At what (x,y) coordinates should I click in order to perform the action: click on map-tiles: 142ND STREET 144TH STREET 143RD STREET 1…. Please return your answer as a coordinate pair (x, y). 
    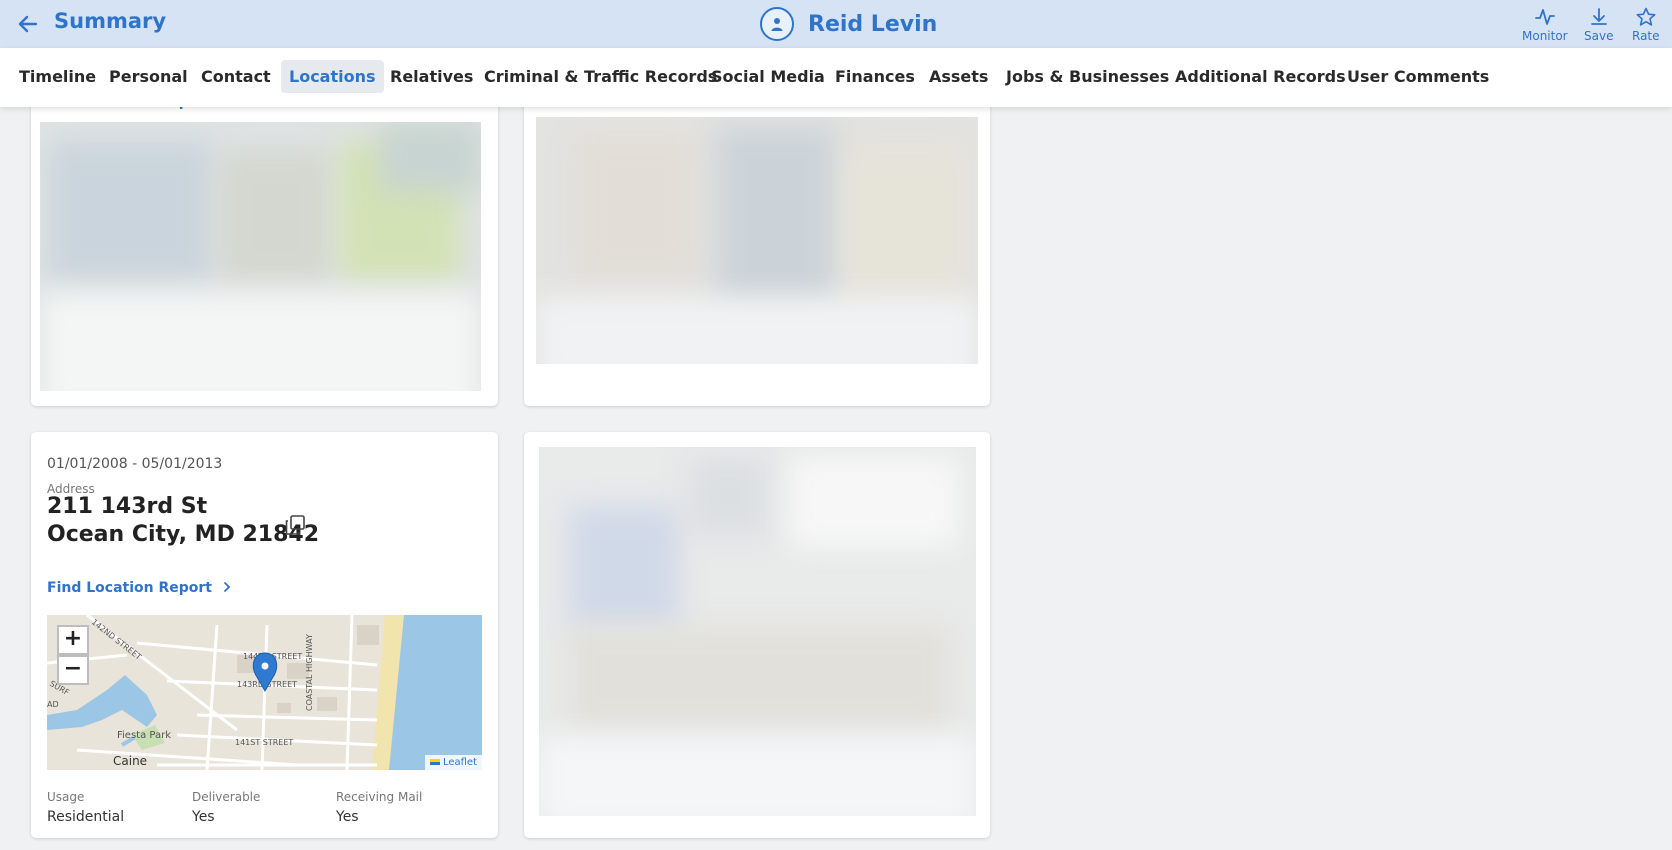
    Looking at the image, I should click on (264, 692).